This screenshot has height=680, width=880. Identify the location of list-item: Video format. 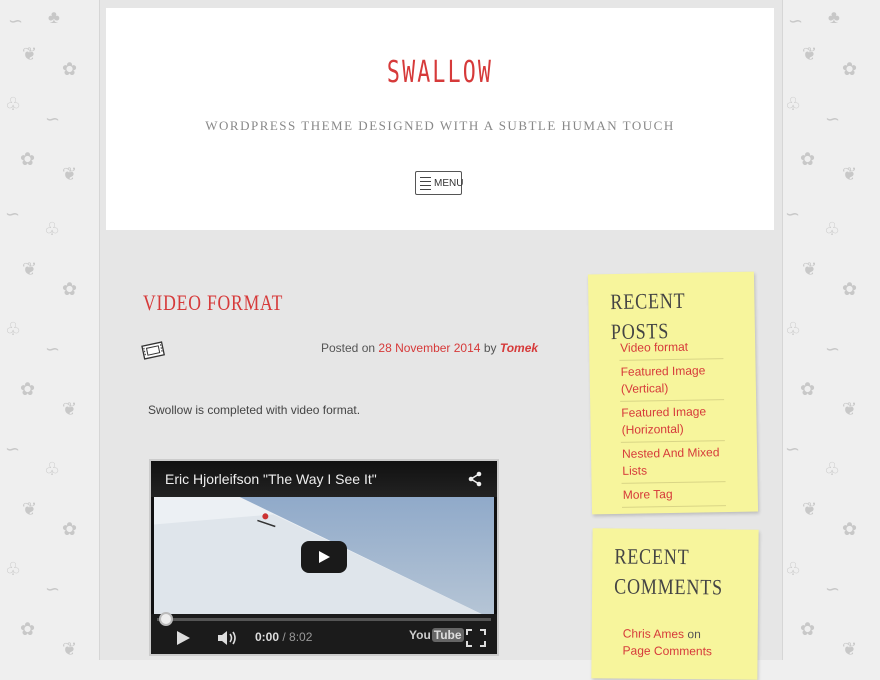
(671, 348).